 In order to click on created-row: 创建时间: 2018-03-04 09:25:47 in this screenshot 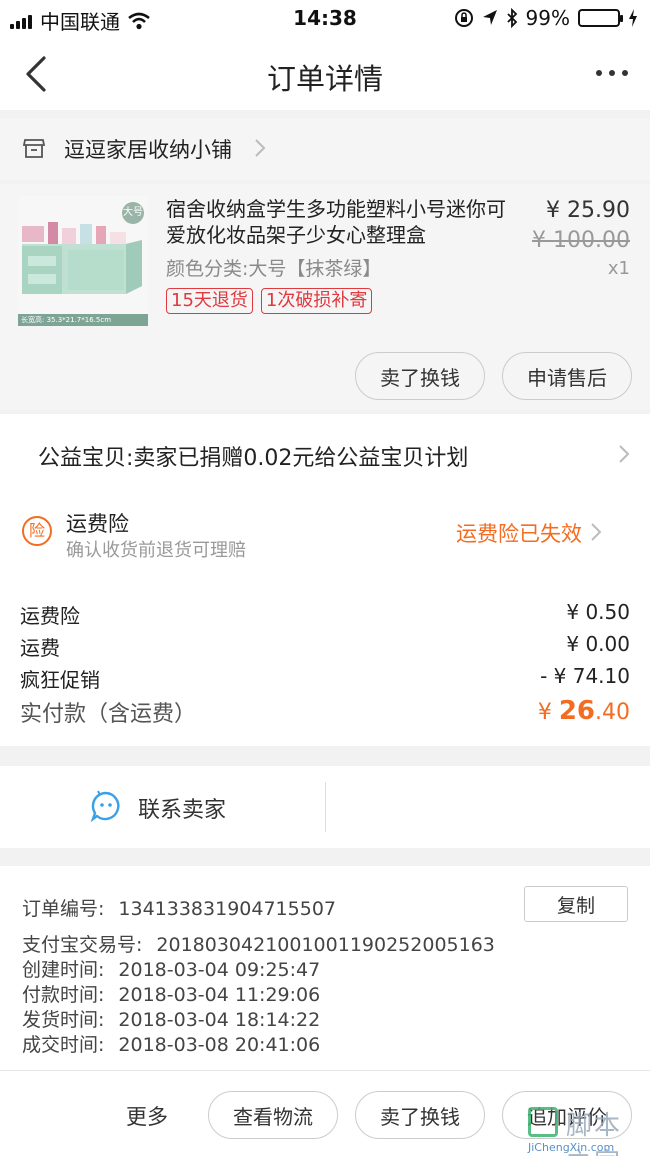, I will do `click(171, 968)`.